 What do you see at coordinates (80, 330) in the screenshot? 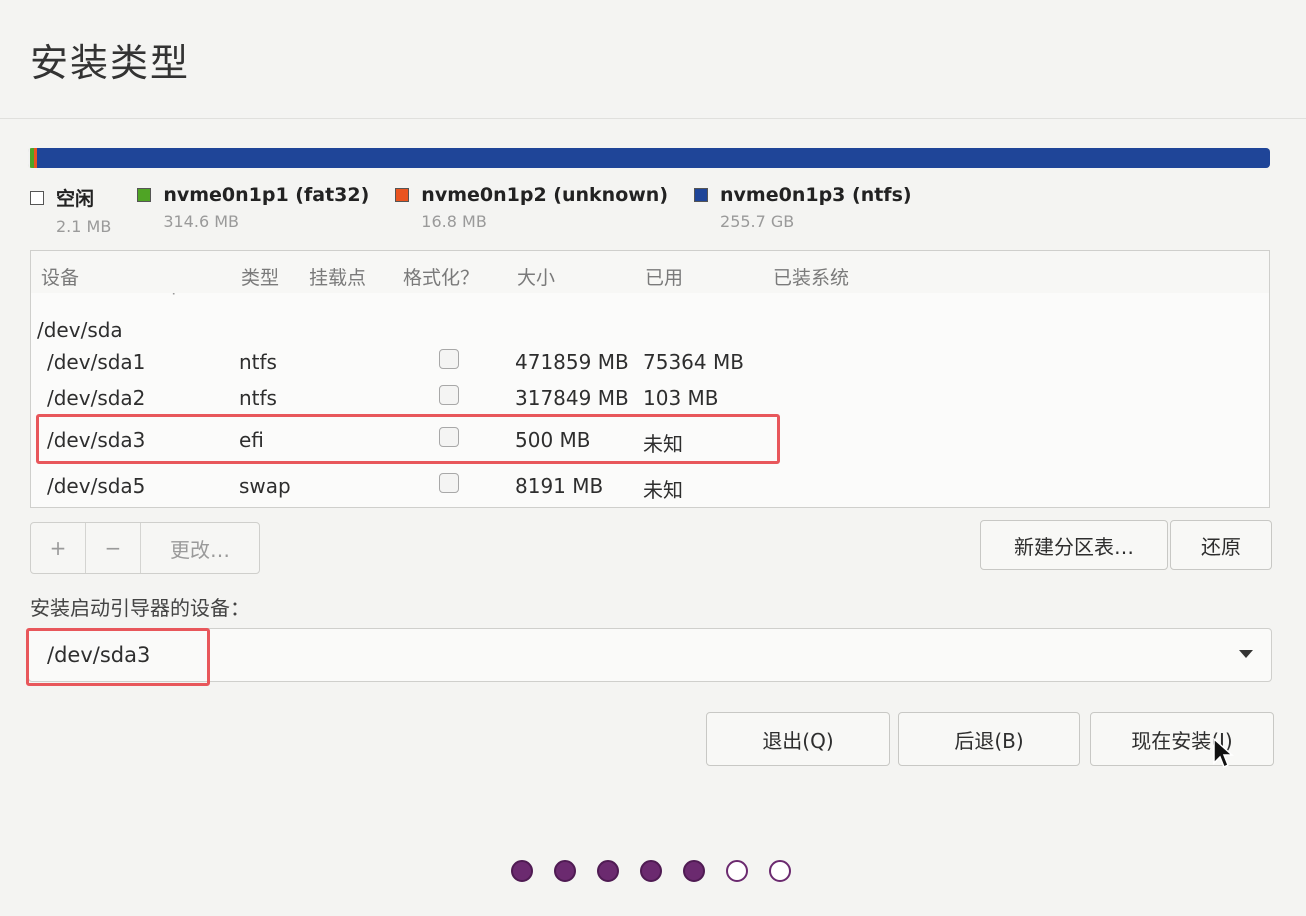
I see `cell-device: /dev/sda` at bounding box center [80, 330].